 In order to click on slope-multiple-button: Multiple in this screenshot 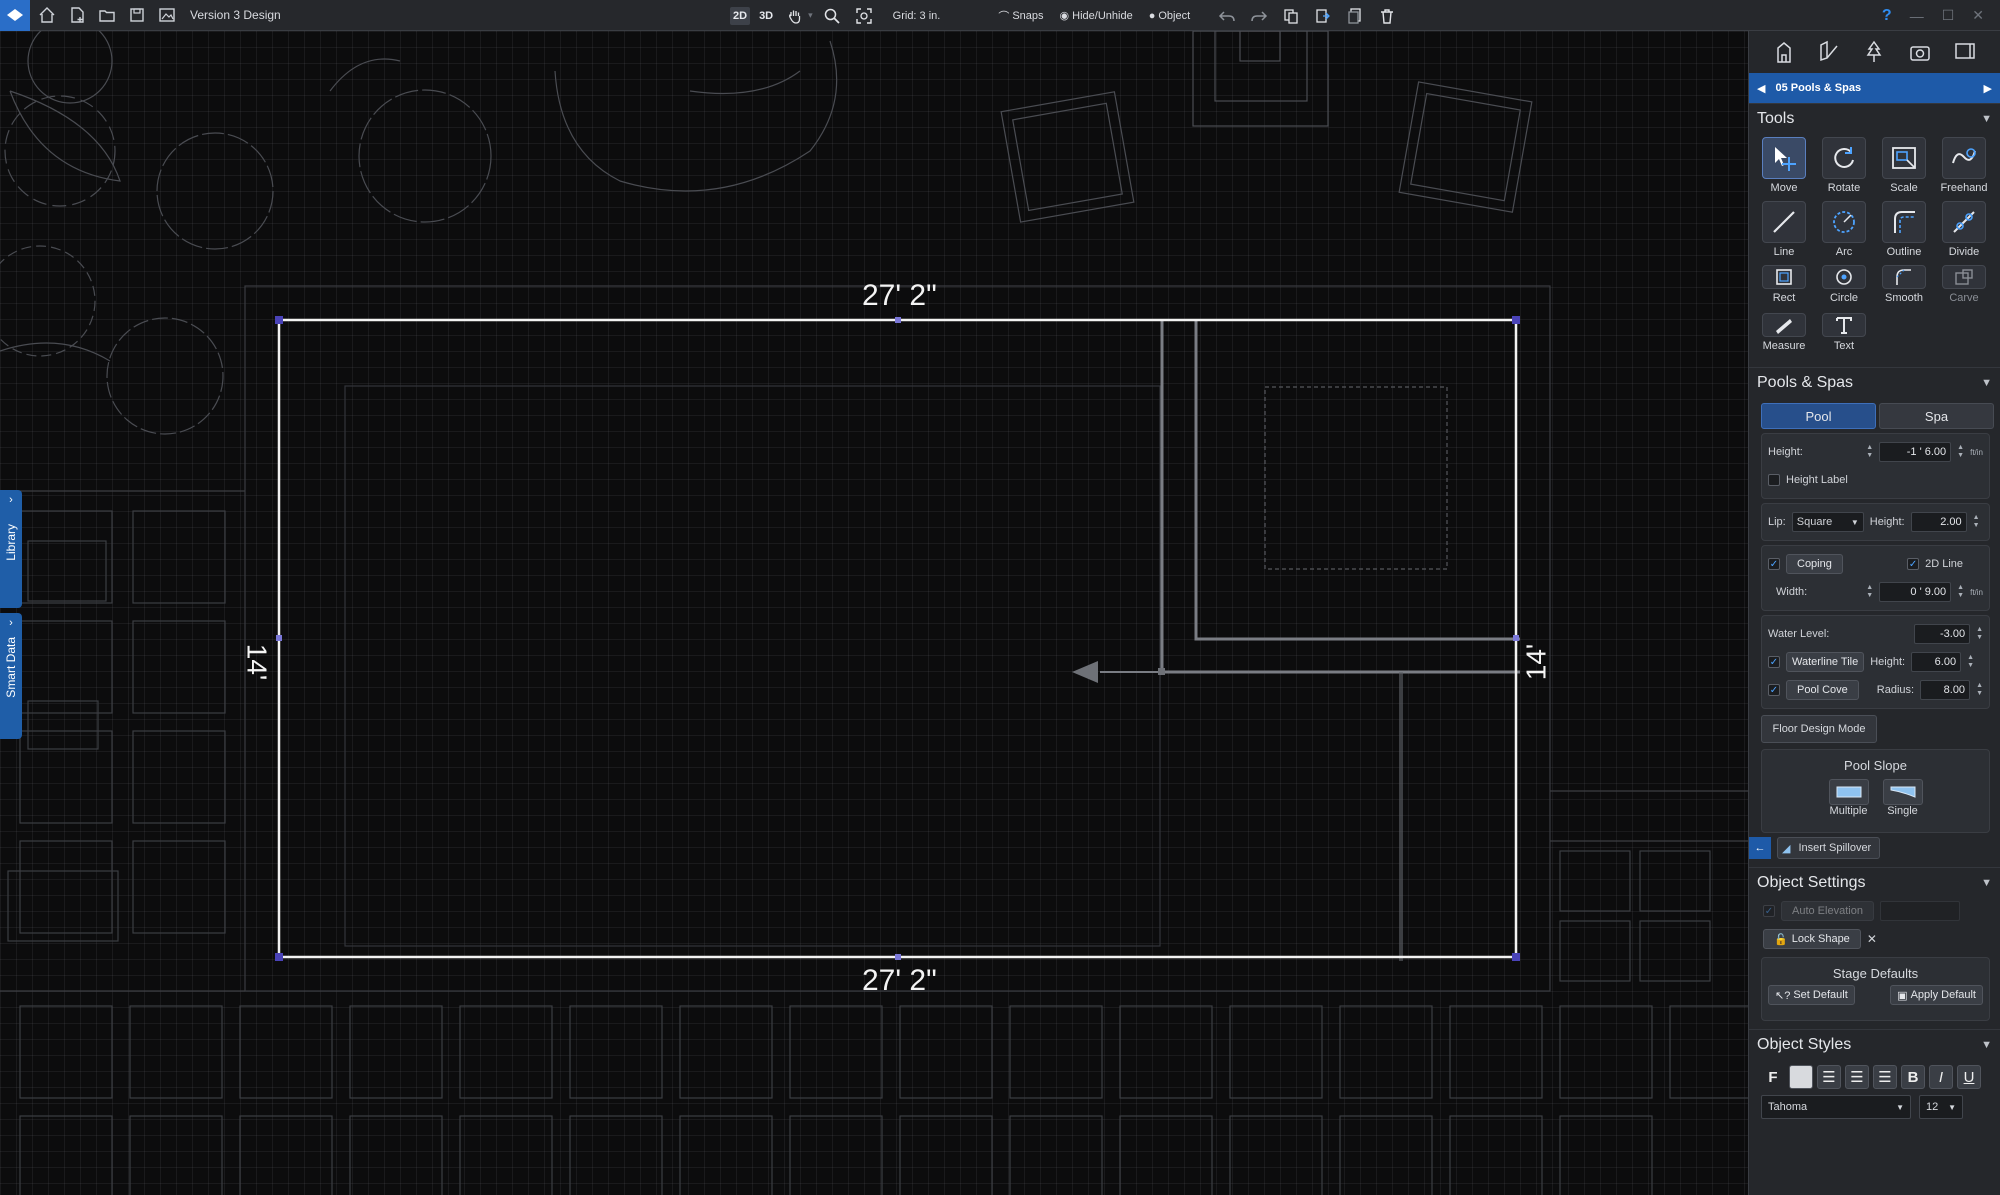, I will do `click(1848, 798)`.